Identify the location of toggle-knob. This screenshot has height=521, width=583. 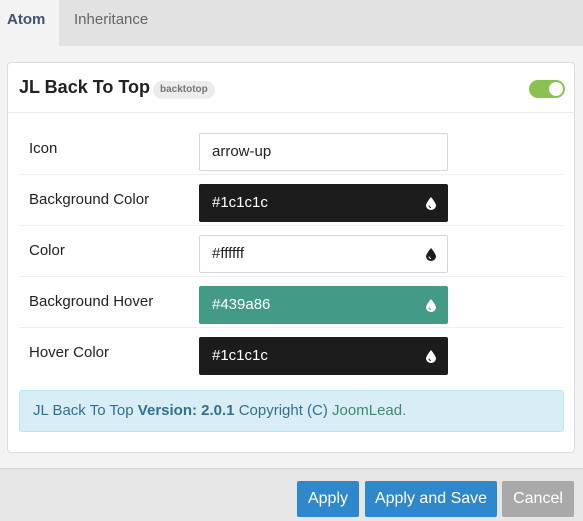
(556, 89).